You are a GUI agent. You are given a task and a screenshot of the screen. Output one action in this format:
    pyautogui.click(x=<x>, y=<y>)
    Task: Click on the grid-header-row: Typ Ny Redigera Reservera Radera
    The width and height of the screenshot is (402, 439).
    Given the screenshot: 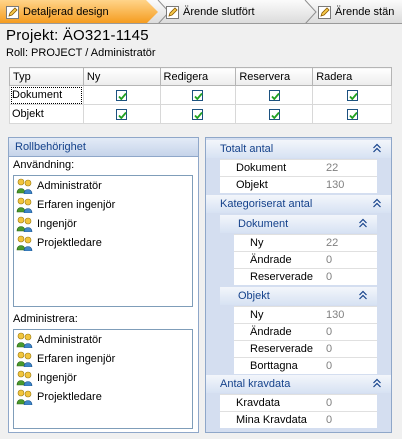 What is the action you would take?
    pyautogui.click(x=200, y=76)
    